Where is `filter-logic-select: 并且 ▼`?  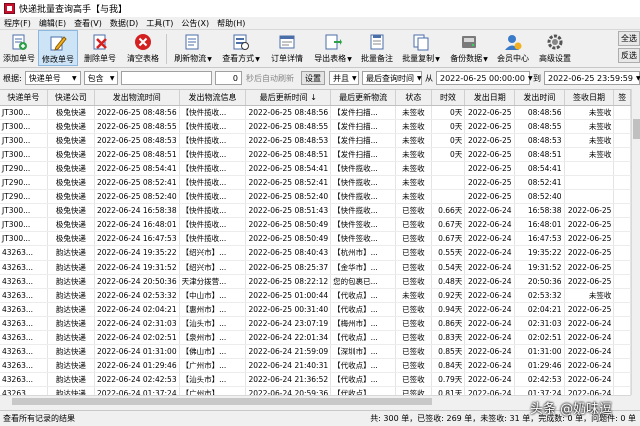 filter-logic-select: 并且 ▼ is located at coordinates (344, 78).